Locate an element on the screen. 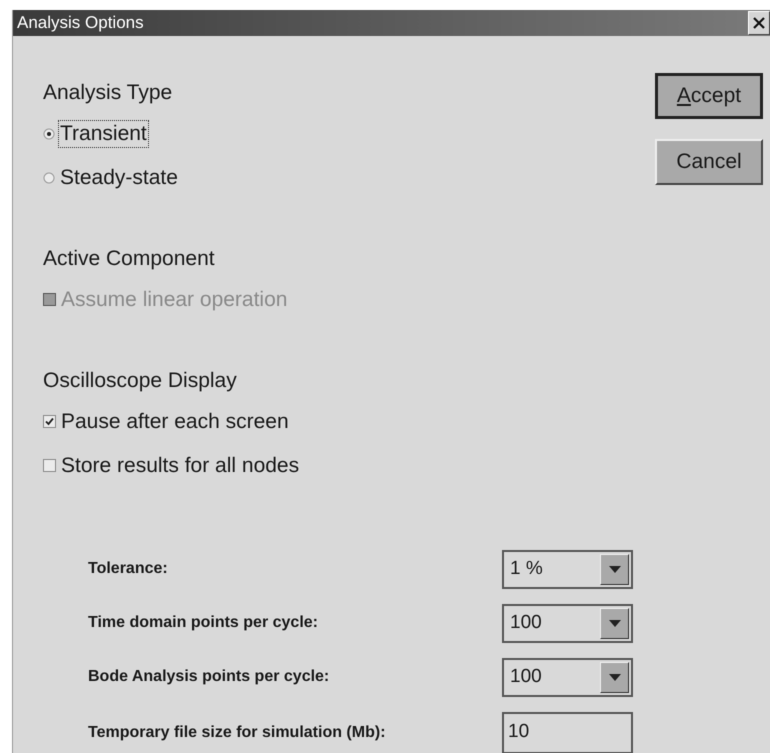 The height and width of the screenshot is (753, 770). setting-label: Time domain points per cycle: is located at coordinates (203, 623).